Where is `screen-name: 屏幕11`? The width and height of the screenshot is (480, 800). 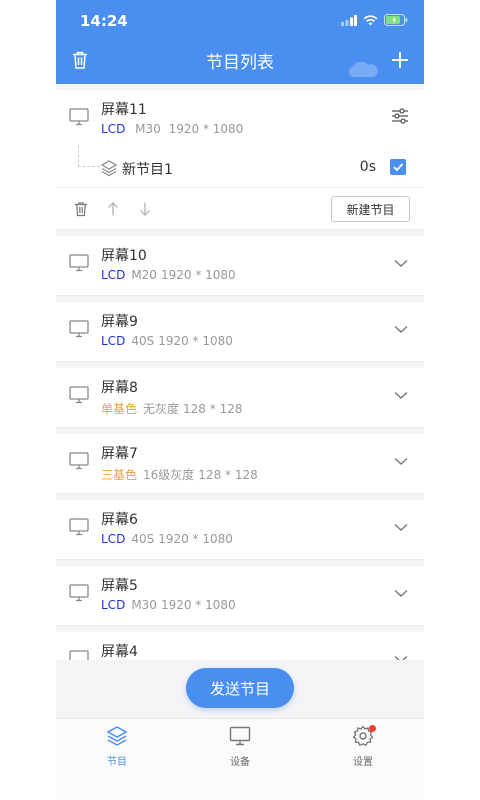
screen-name: 屏幕11 is located at coordinates (124, 110).